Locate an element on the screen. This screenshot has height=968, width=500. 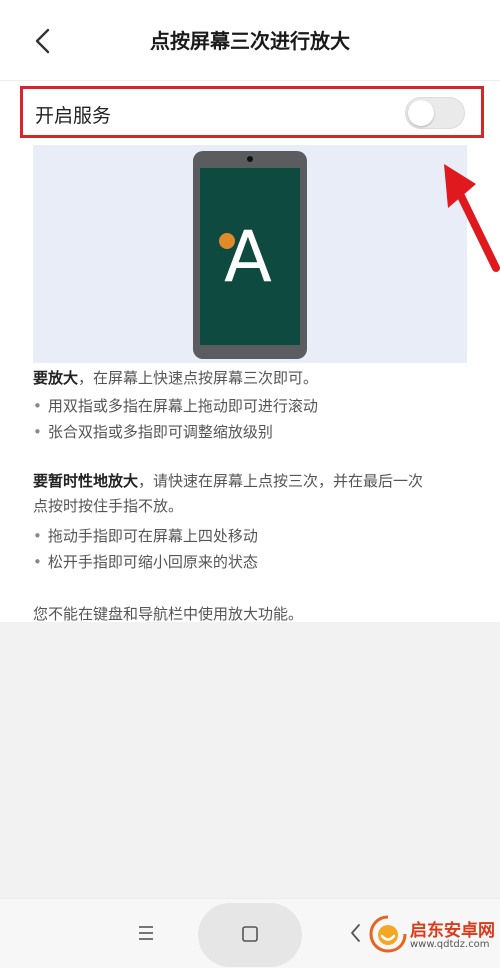
back-icon is located at coordinates (356, 933).